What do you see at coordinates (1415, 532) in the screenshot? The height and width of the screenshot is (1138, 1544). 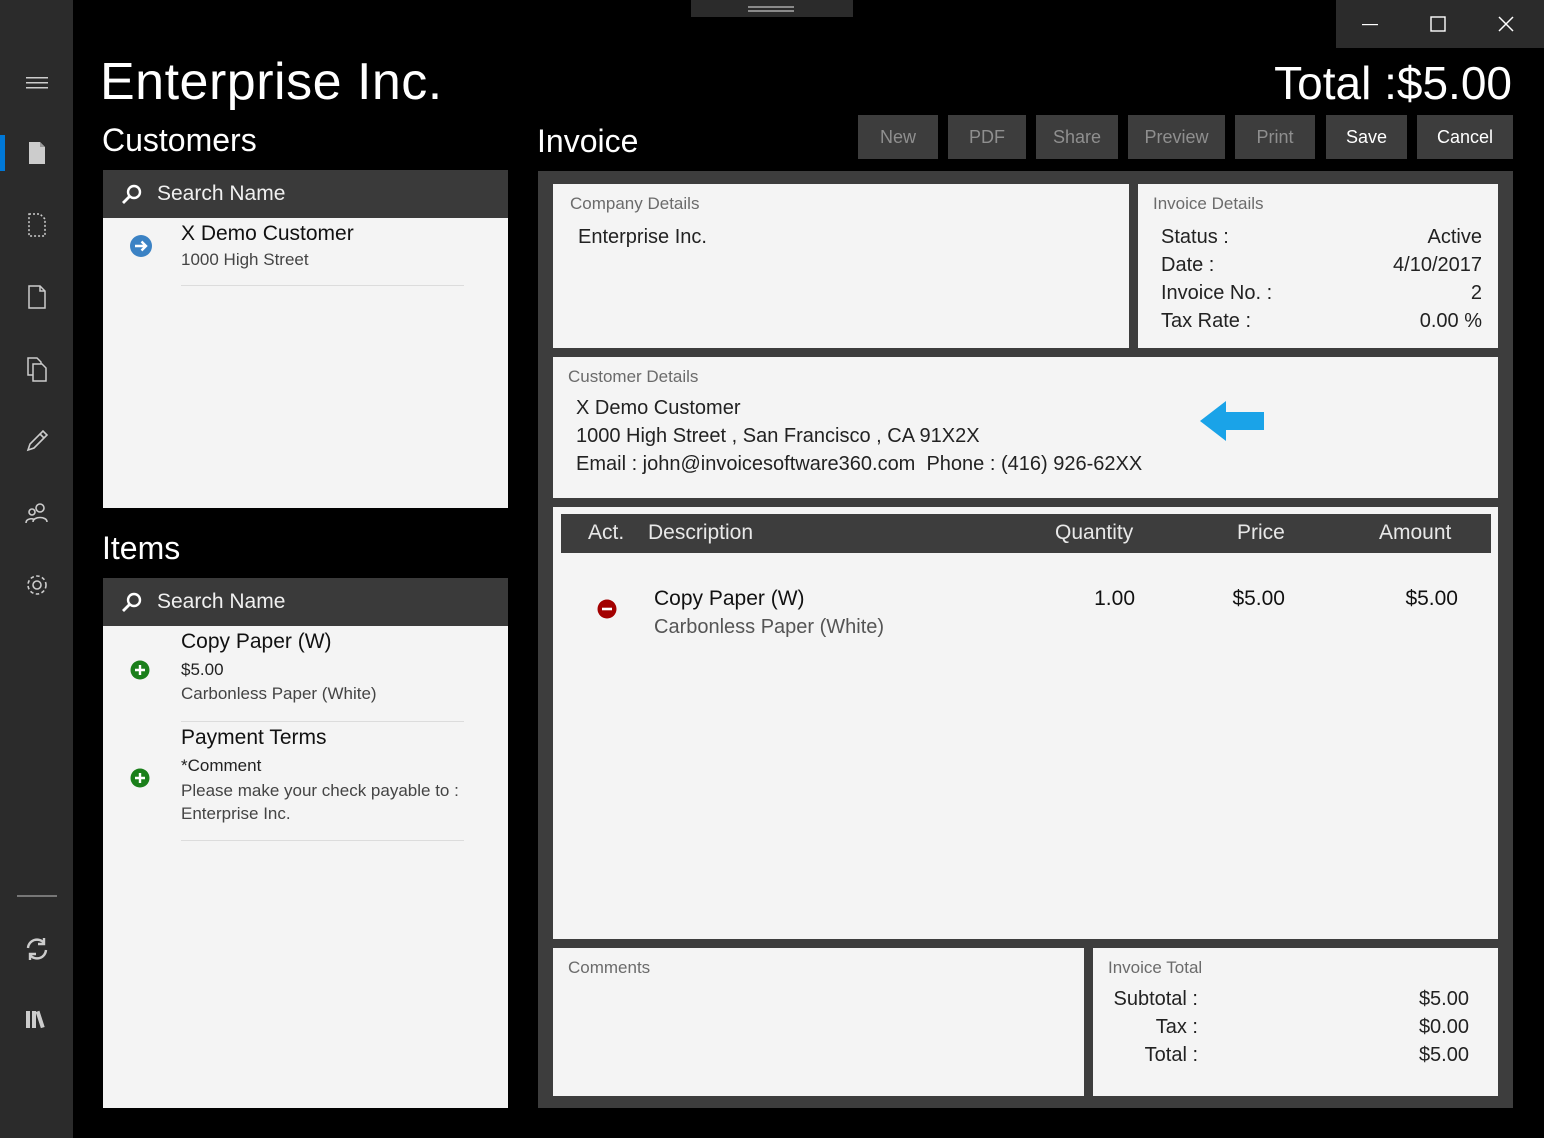 I see `header-amount: Amount` at bounding box center [1415, 532].